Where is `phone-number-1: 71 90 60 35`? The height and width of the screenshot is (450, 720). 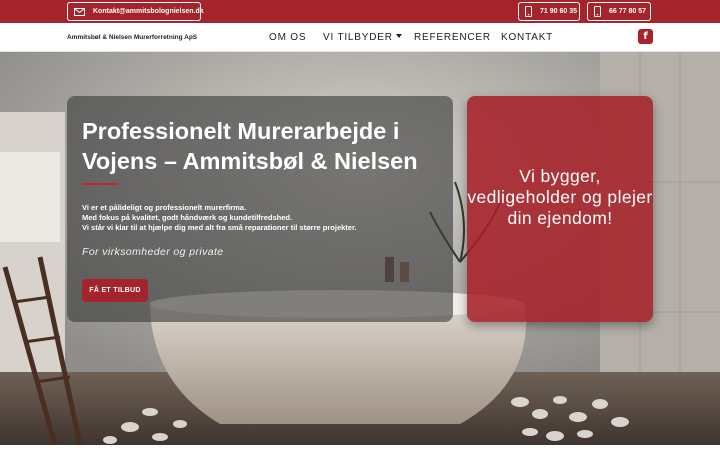 phone-number-1: 71 90 60 35 is located at coordinates (558, 11).